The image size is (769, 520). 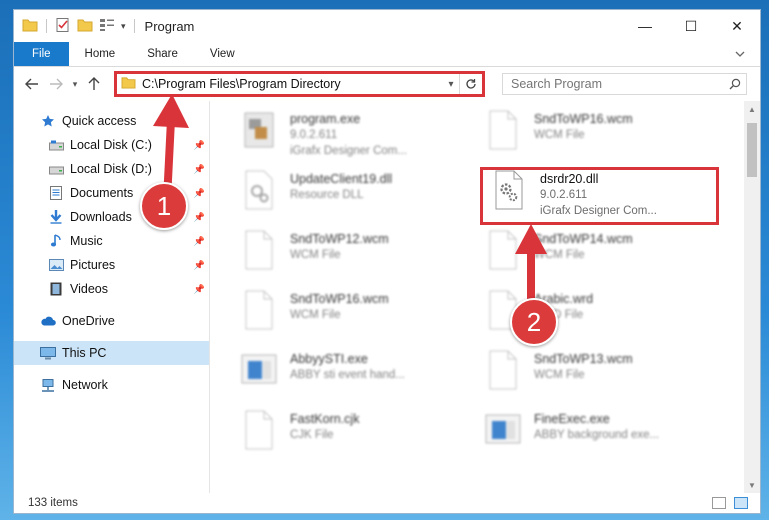 What do you see at coordinates (169, 26) in the screenshot?
I see `window-title: Program` at bounding box center [169, 26].